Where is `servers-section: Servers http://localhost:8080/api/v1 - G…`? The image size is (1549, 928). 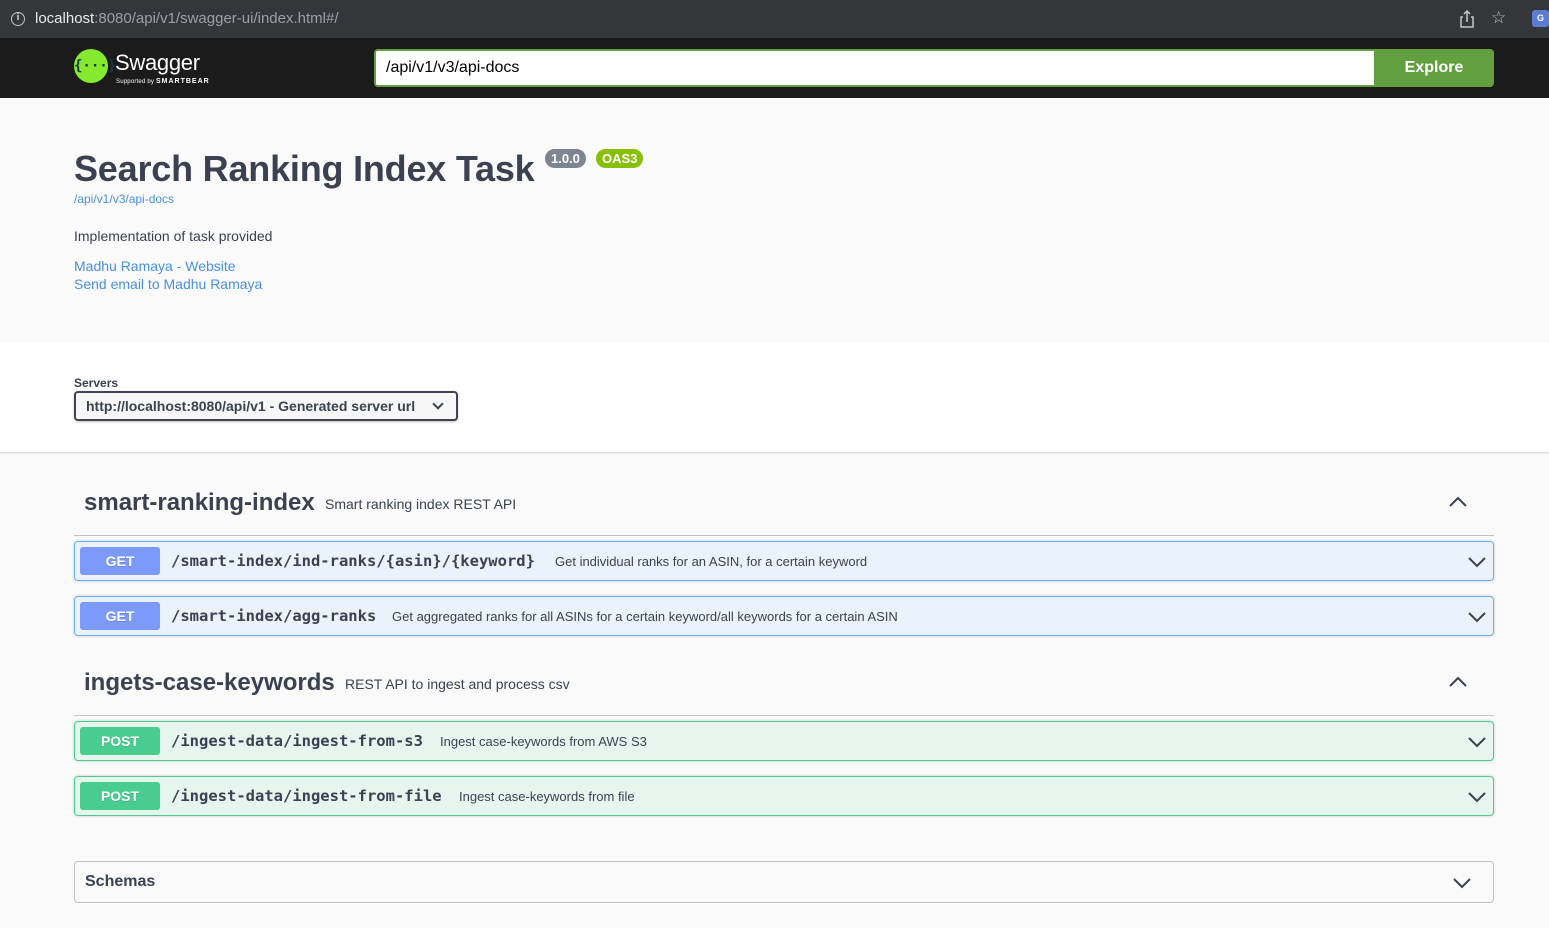 servers-section: Servers http://localhost:8080/api/v1 - G… is located at coordinates (774, 397).